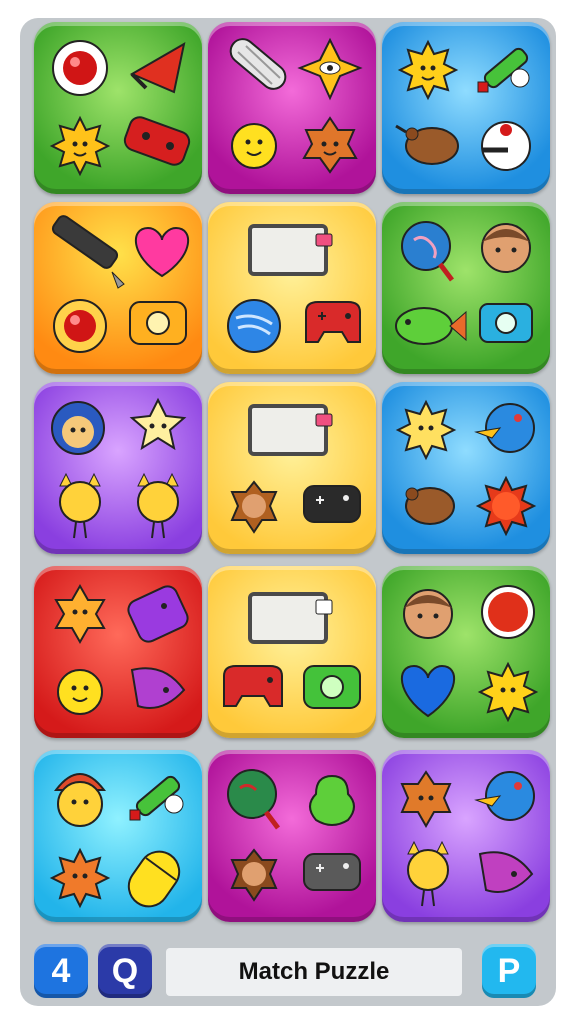 The height and width of the screenshot is (1024, 576). I want to click on star-eye-icon, so click(330, 69).